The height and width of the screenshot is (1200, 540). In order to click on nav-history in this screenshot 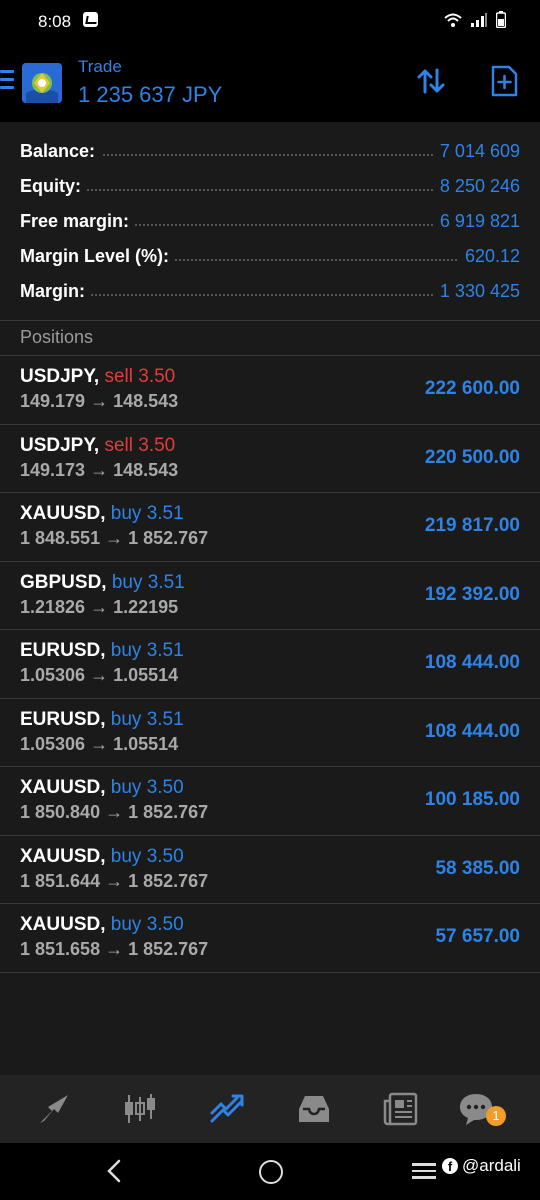, I will do `click(314, 1109)`.